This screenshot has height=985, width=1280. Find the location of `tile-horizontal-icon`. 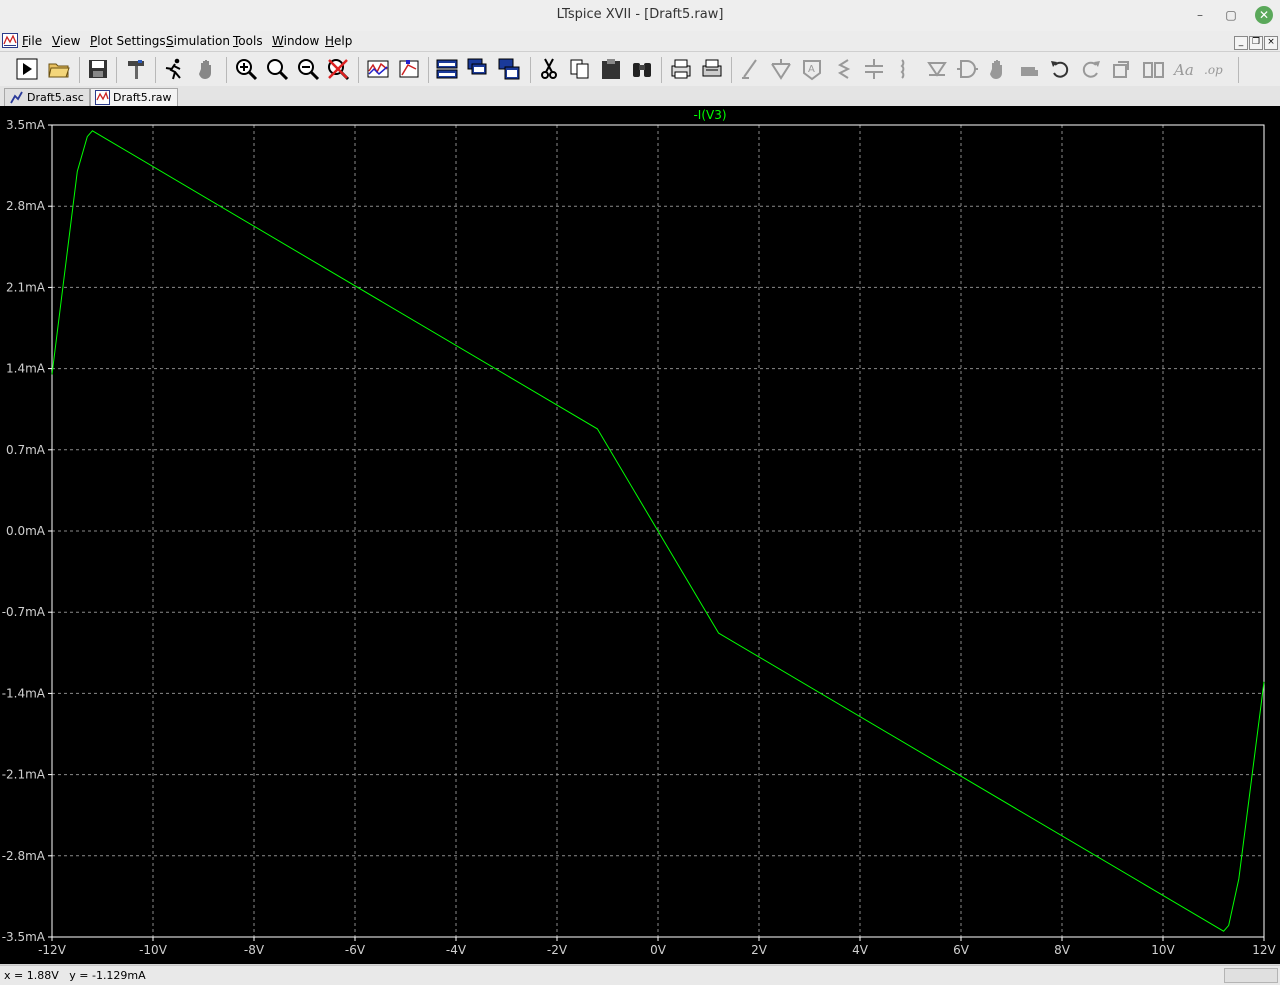

tile-horizontal-icon is located at coordinates (447, 69).